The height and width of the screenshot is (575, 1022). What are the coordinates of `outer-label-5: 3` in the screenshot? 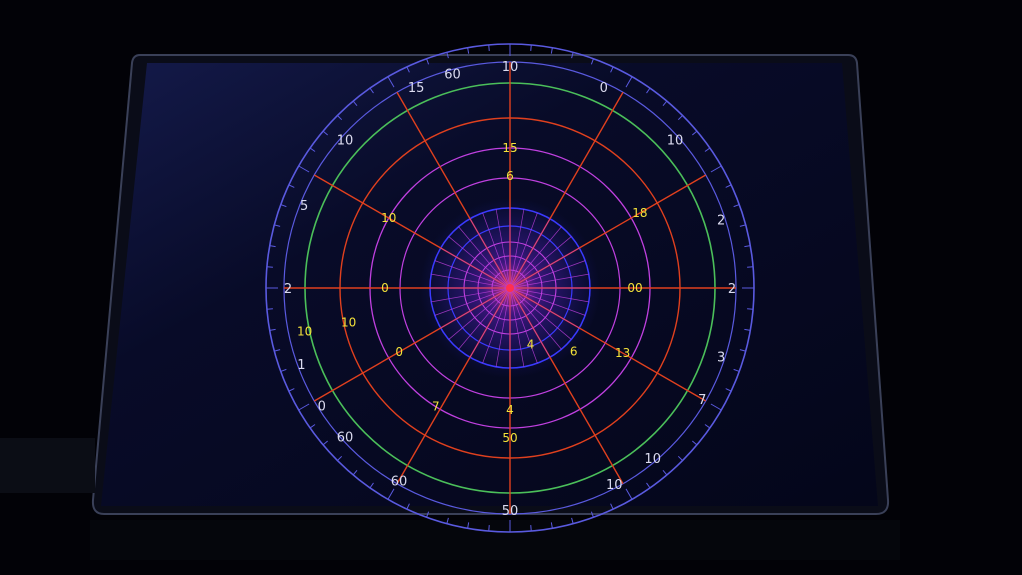 It's located at (721, 358).